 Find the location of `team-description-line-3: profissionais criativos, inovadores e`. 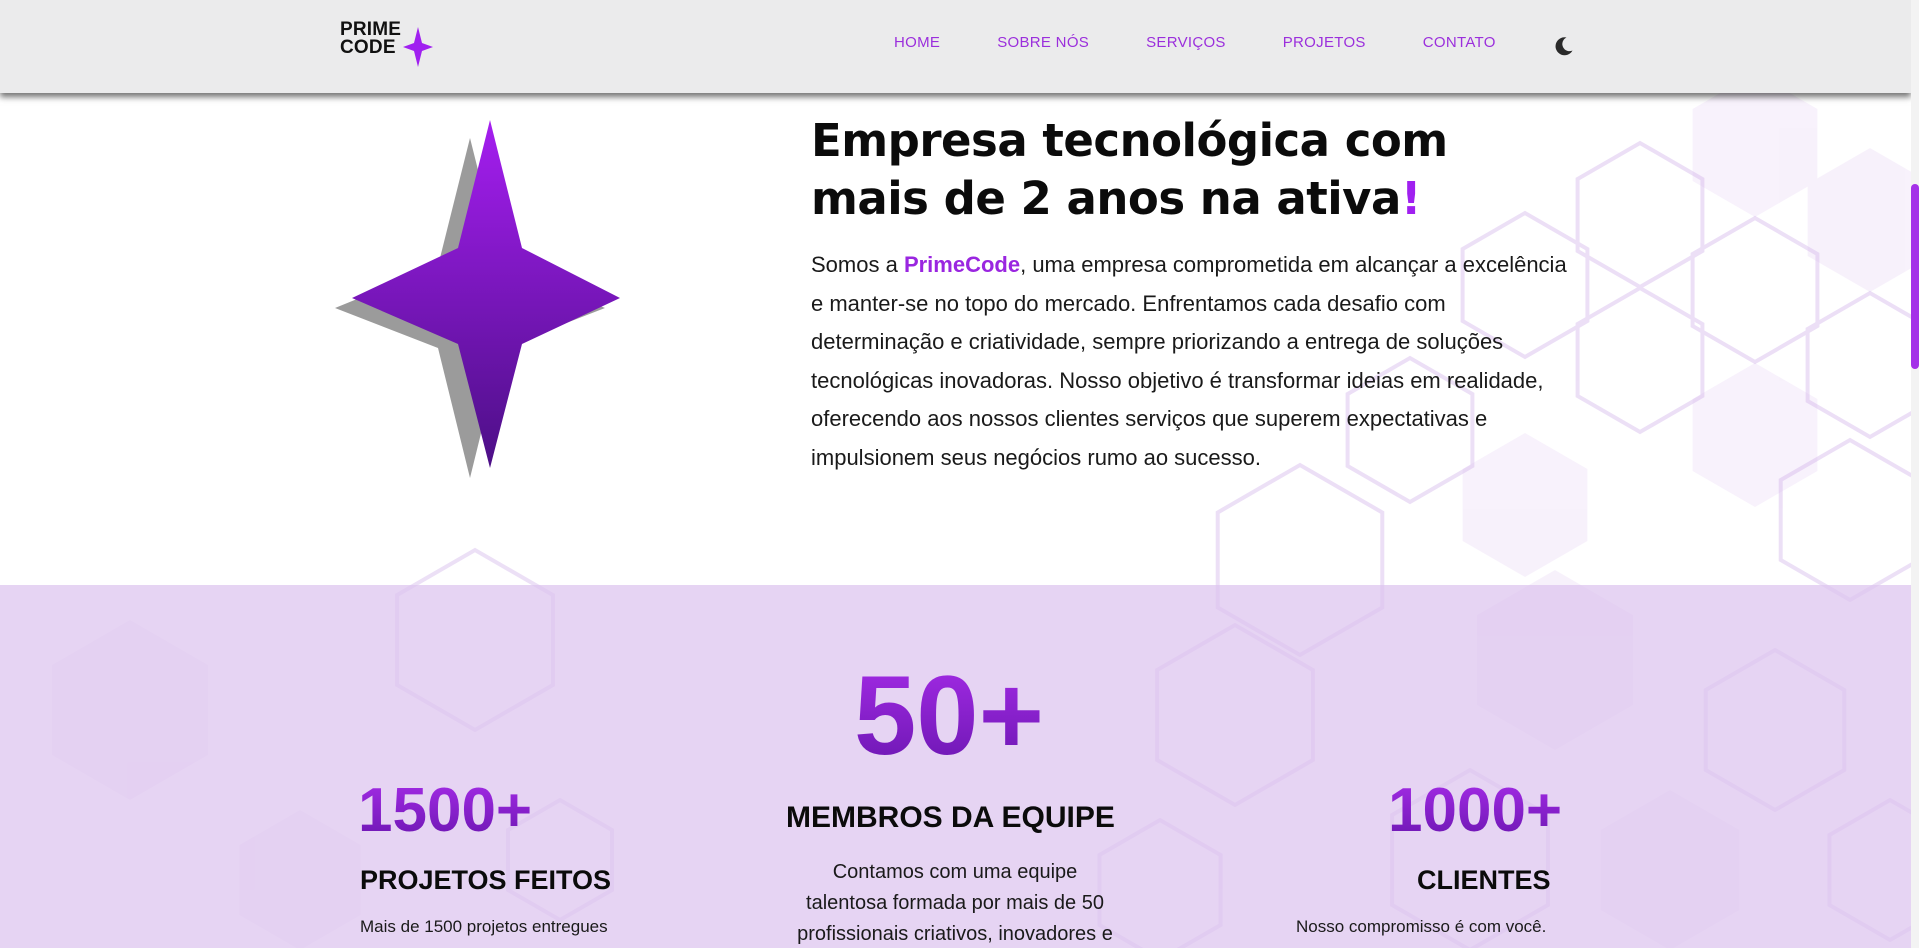

team-description-line-3: profissionais criativos, inovadores e is located at coordinates (955, 934).